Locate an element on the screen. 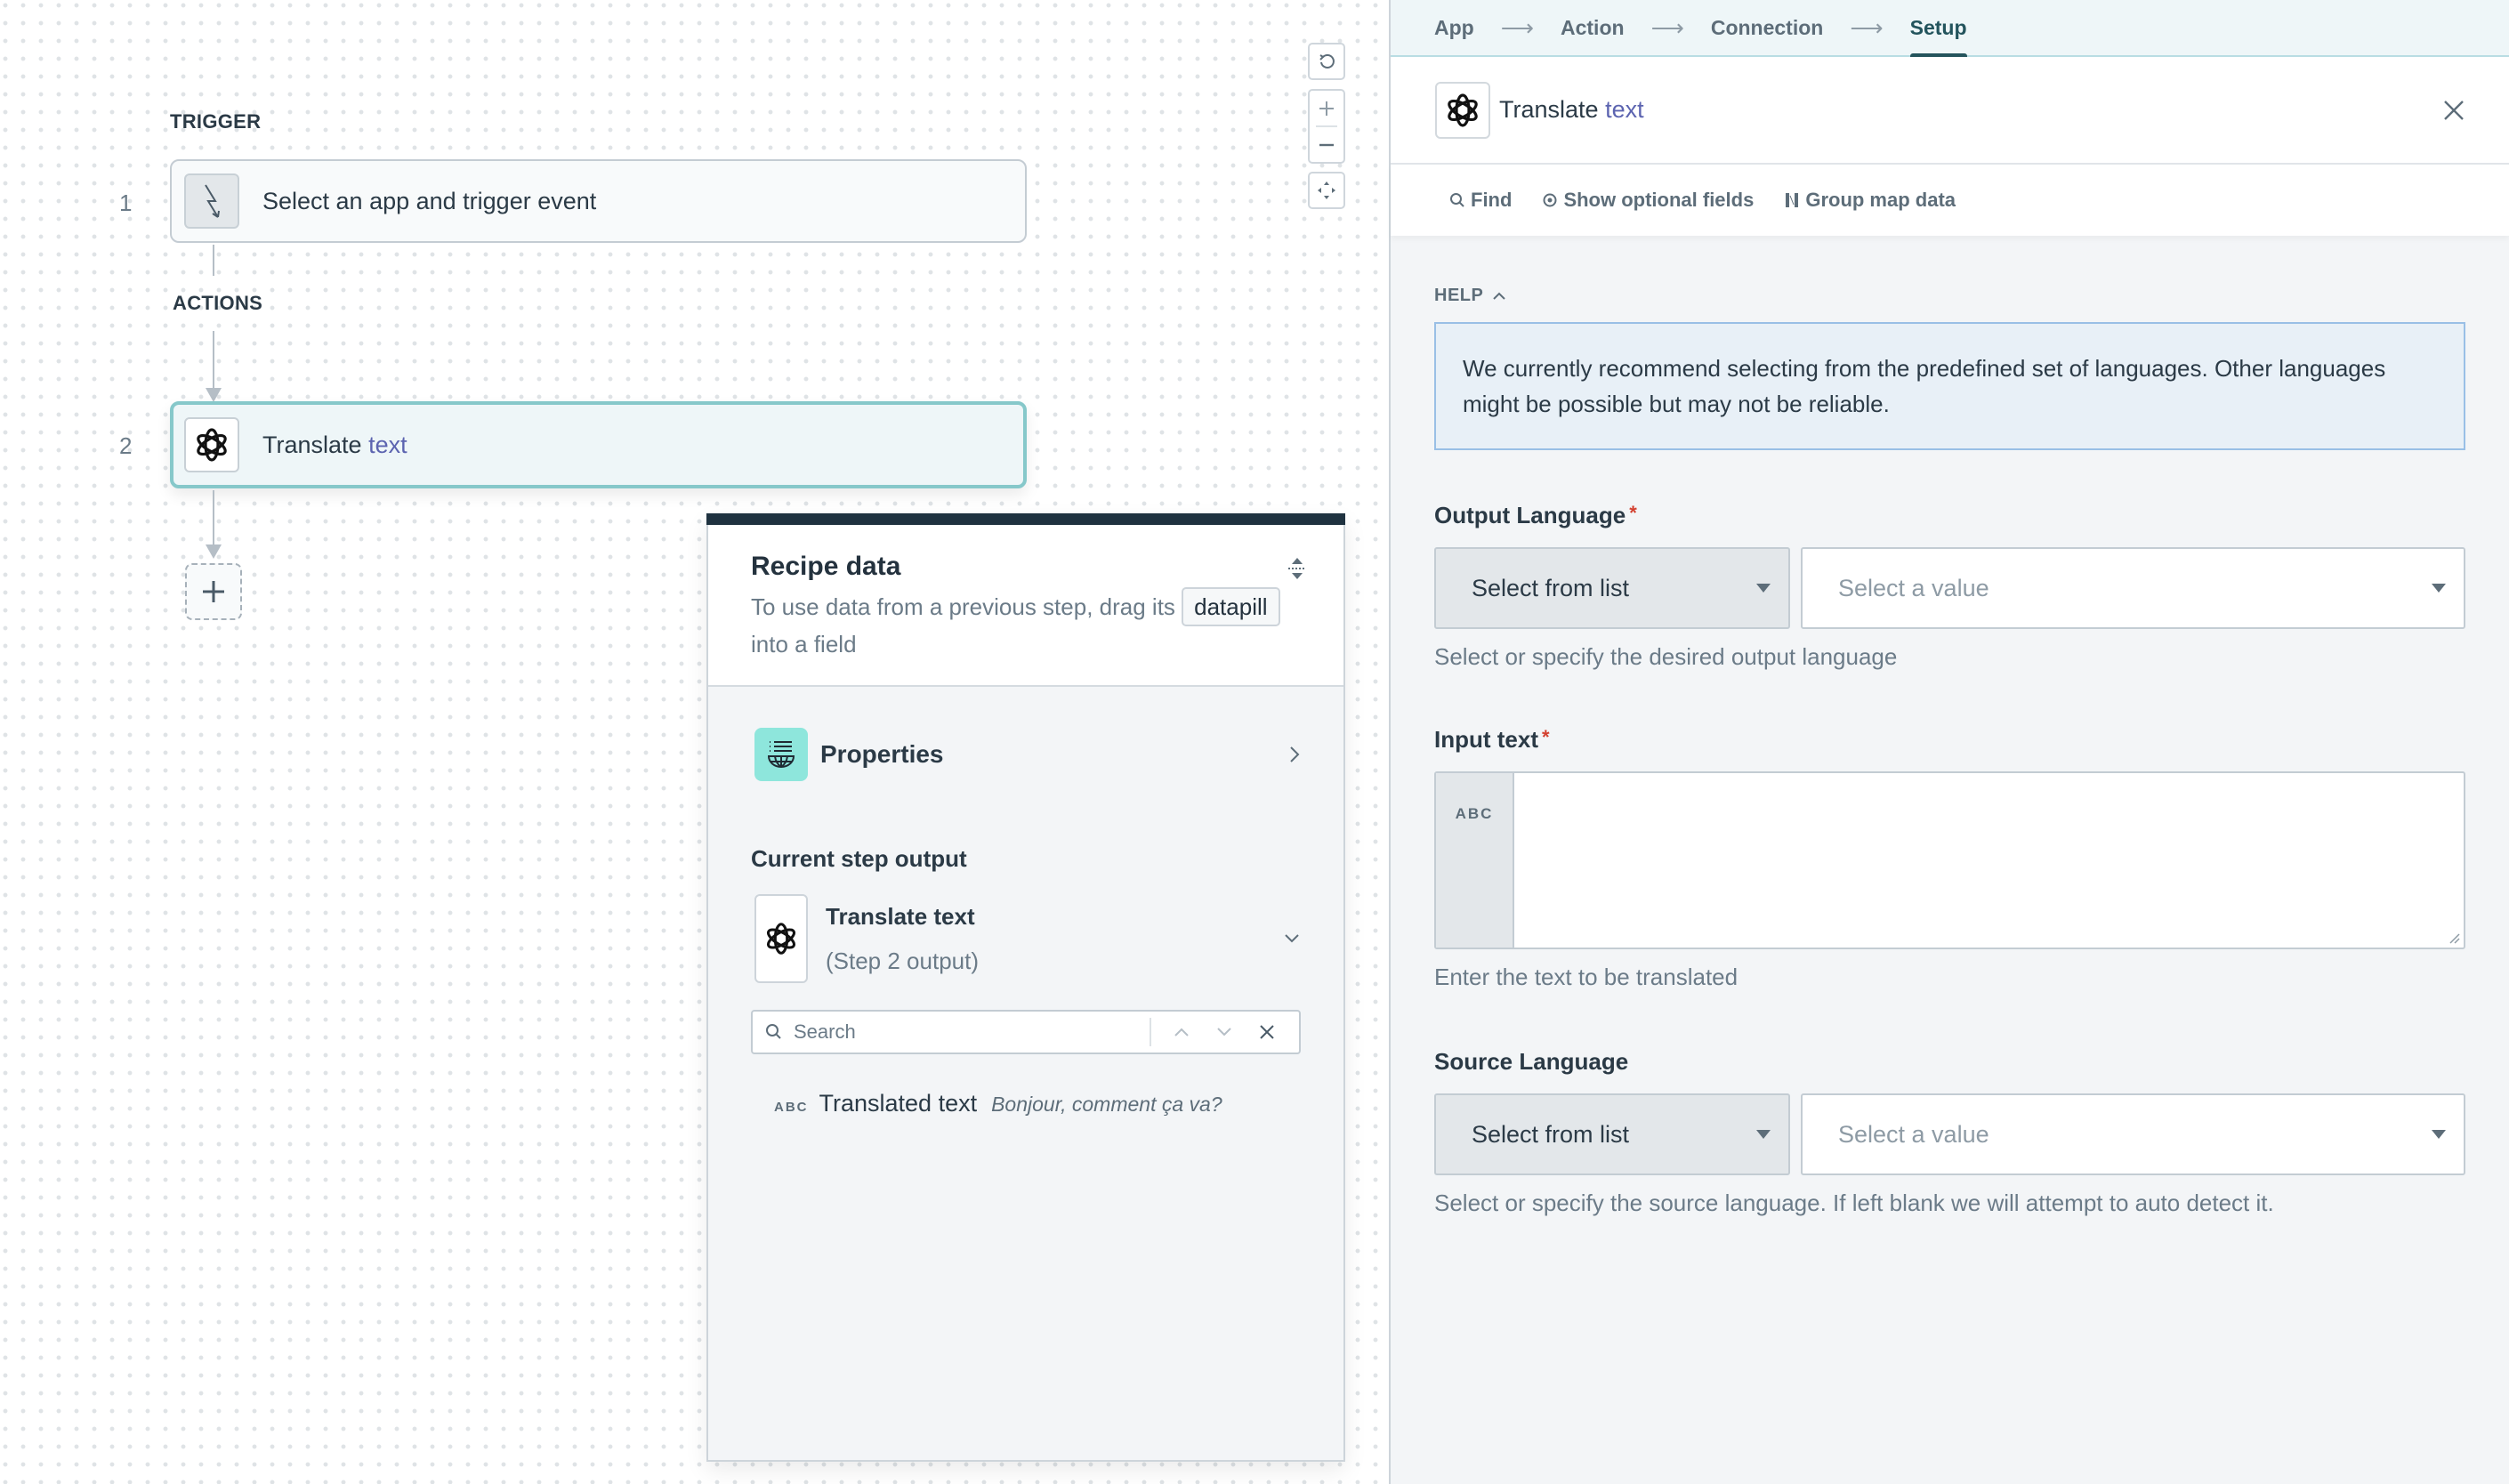 The height and width of the screenshot is (1484, 2509). previous-match-button is located at coordinates (1181, 1032).